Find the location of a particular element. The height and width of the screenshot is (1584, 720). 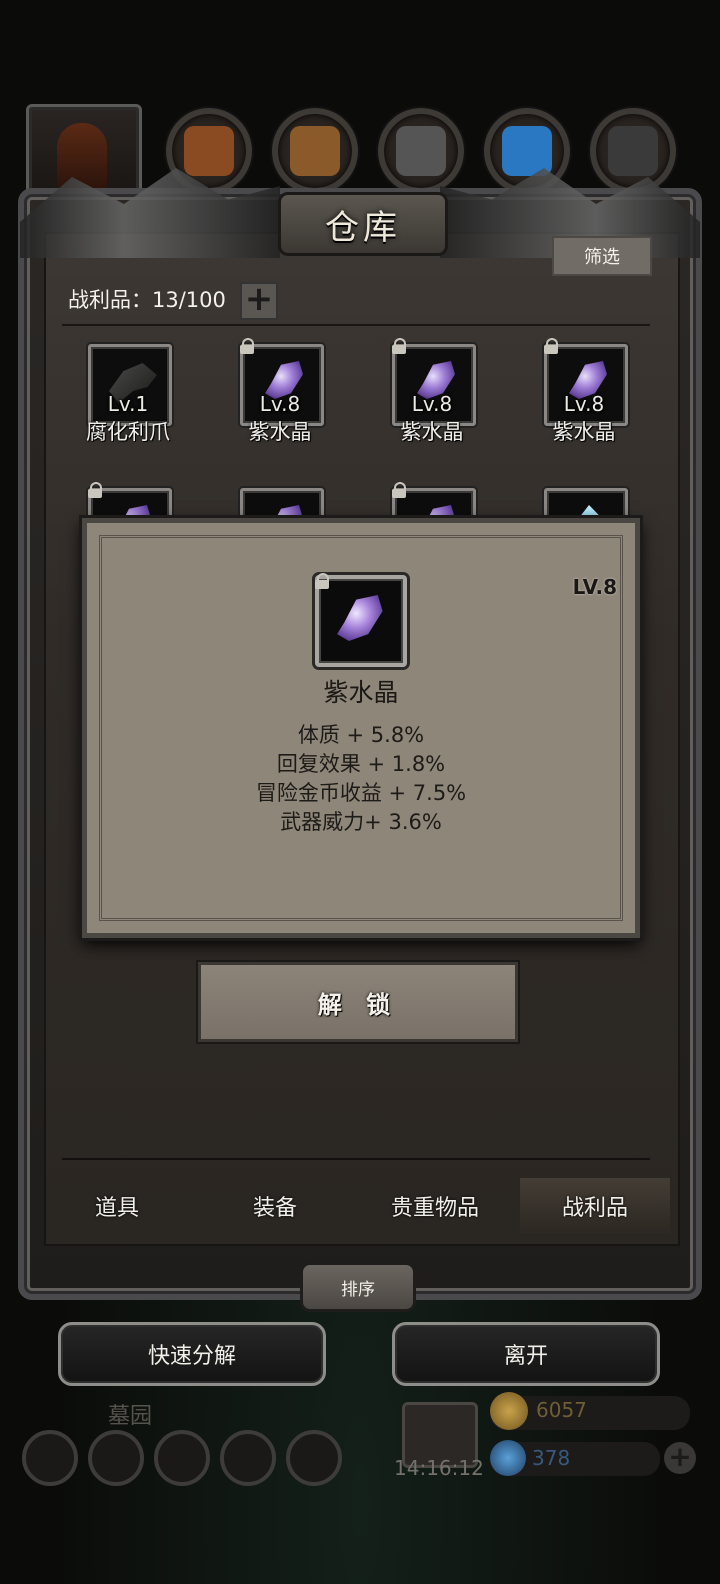

quick-decompose-button: 快速分解 is located at coordinates (192, 1354).